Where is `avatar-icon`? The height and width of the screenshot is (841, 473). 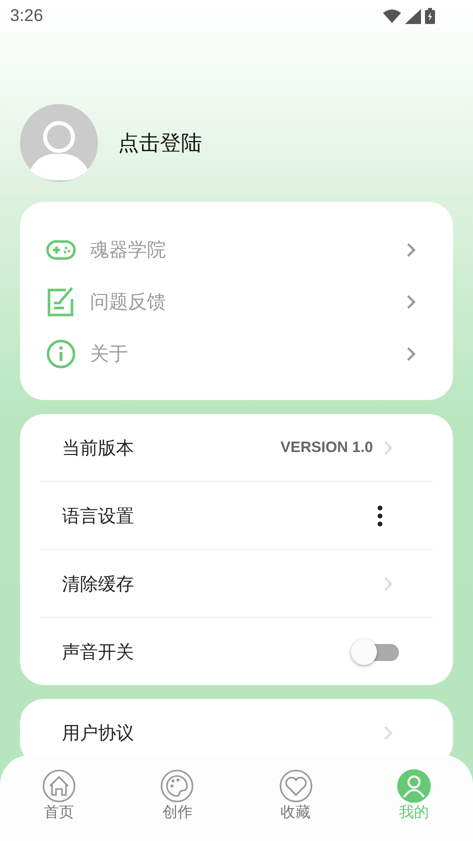 avatar-icon is located at coordinates (59, 143).